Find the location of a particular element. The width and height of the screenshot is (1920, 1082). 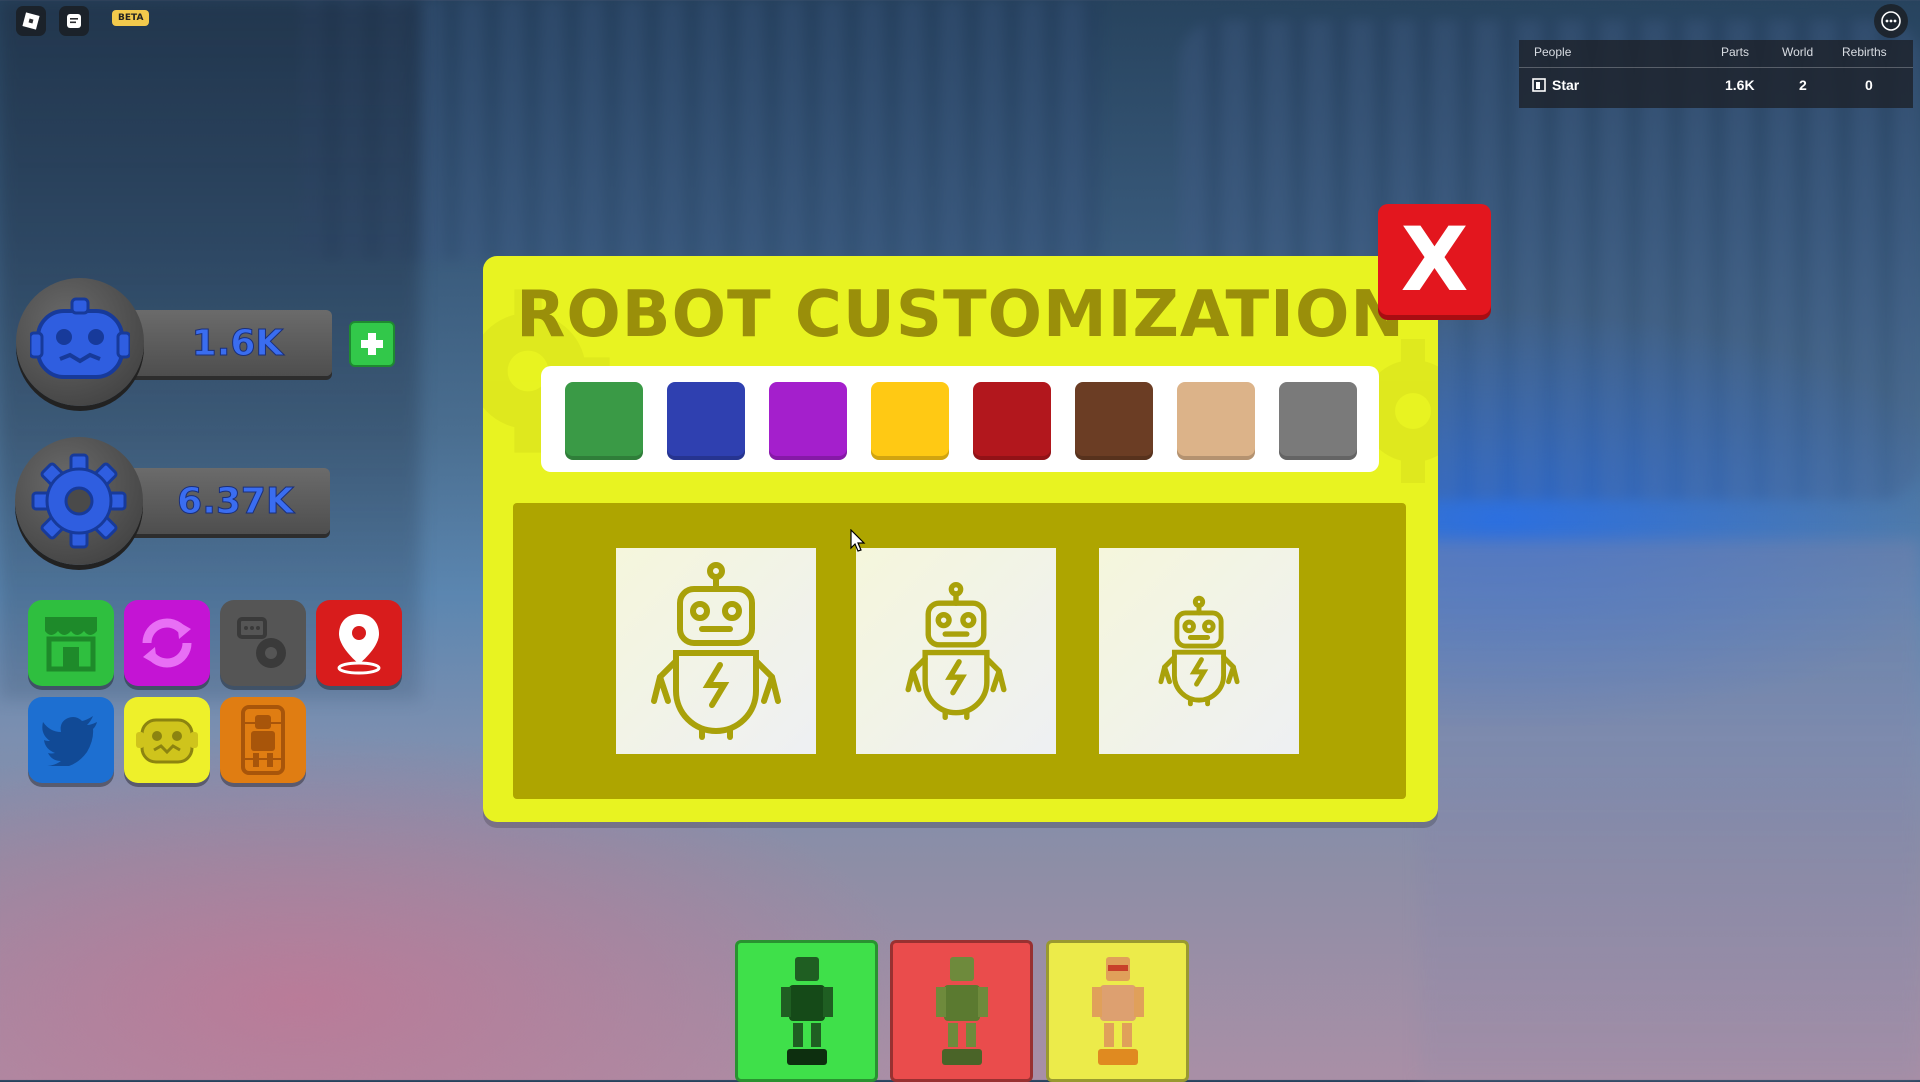

close-icon: X is located at coordinates (1434, 259).